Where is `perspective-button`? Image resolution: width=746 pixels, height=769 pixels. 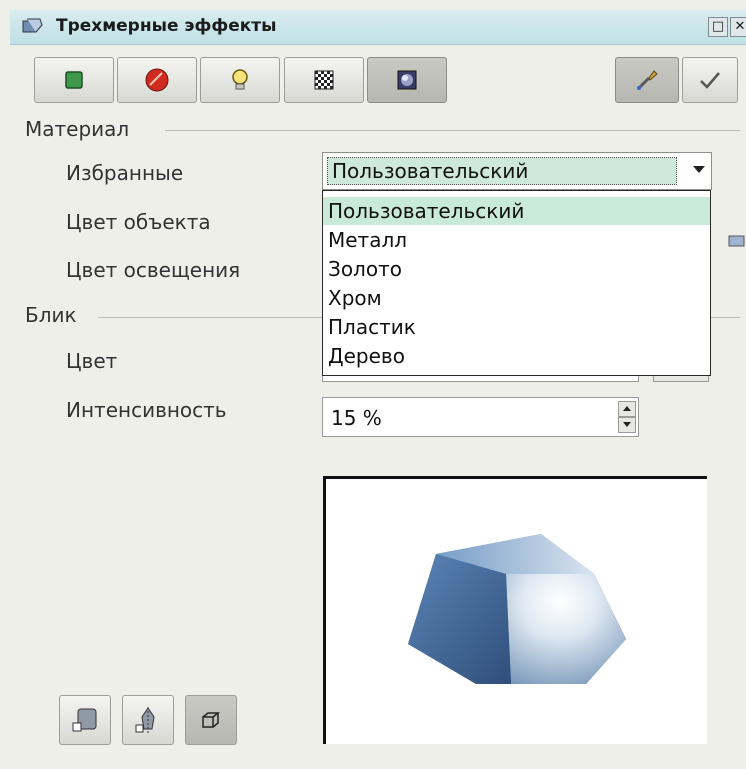 perspective-button is located at coordinates (211, 720).